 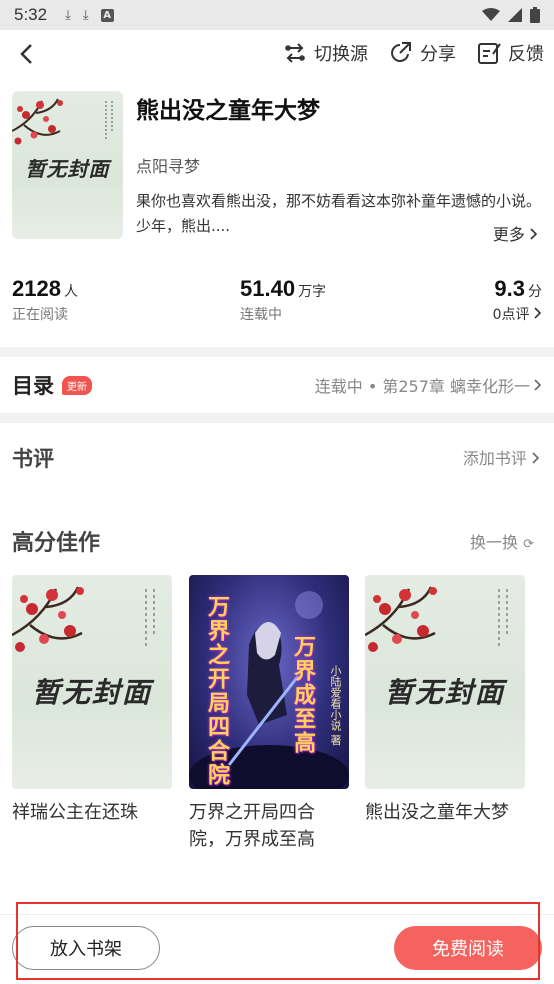 What do you see at coordinates (33, 386) in the screenshot?
I see `toc-heading: 目录` at bounding box center [33, 386].